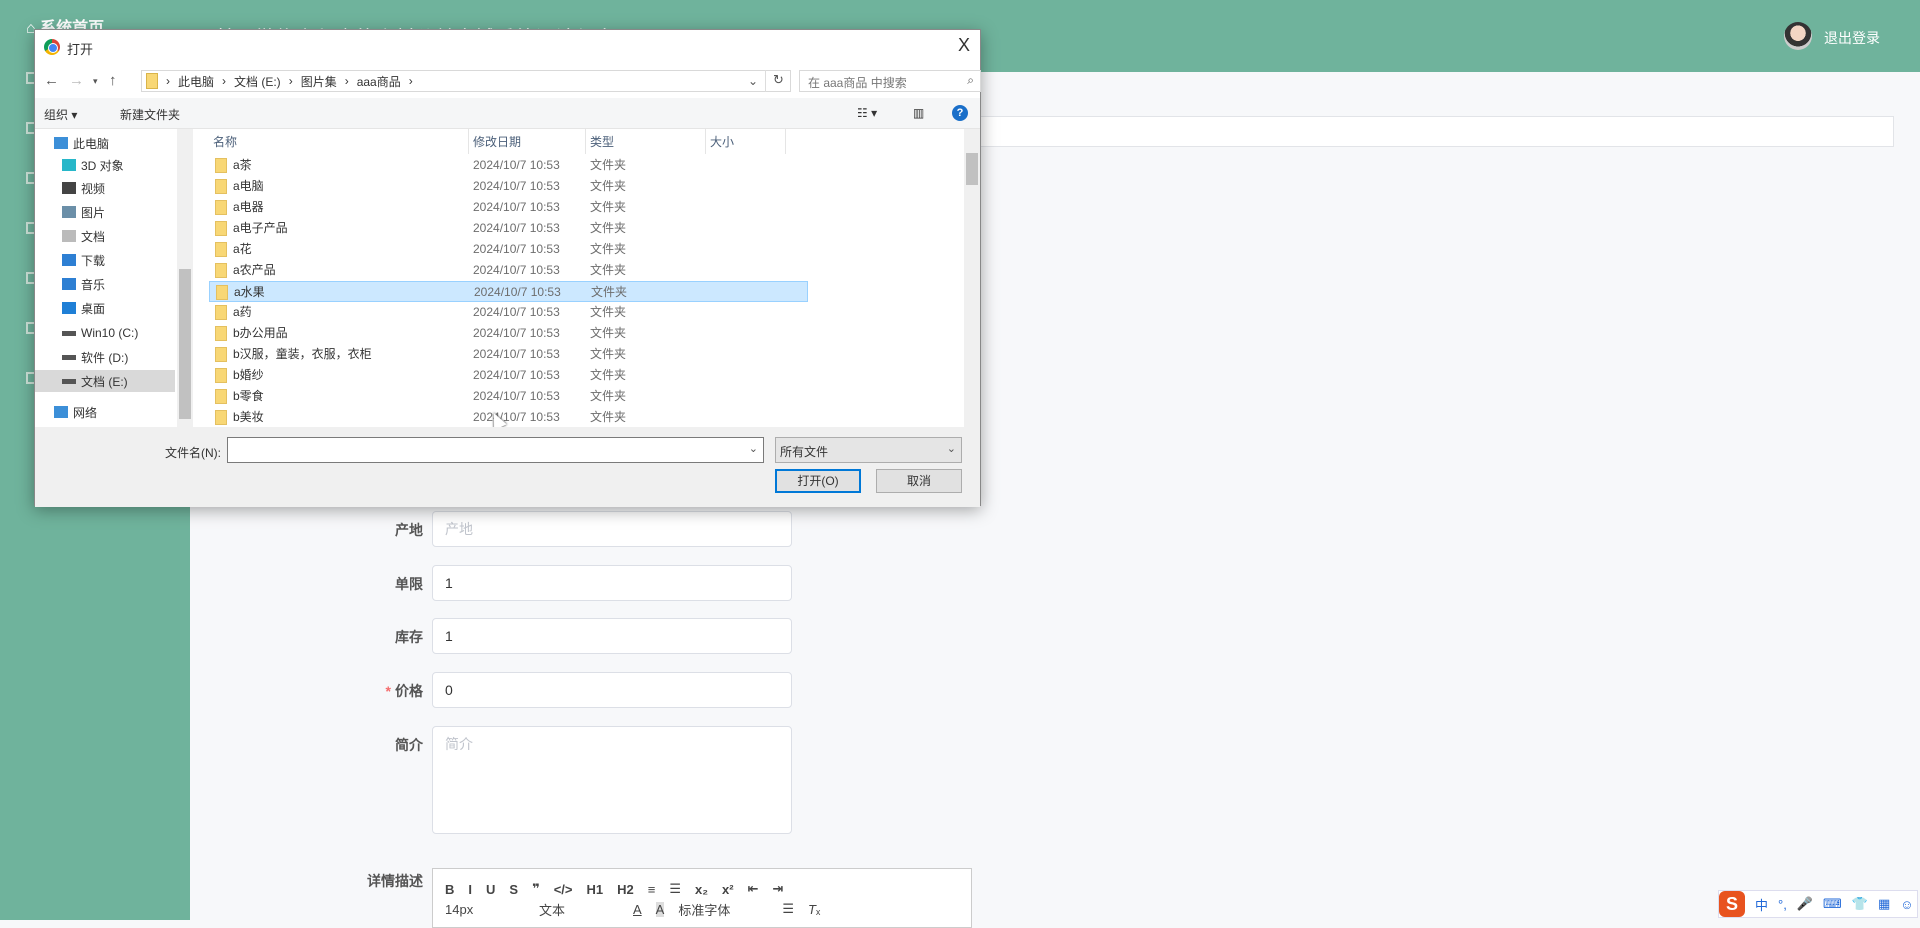 The image size is (1920, 928). I want to click on column-header-size: 大小, so click(746, 141).